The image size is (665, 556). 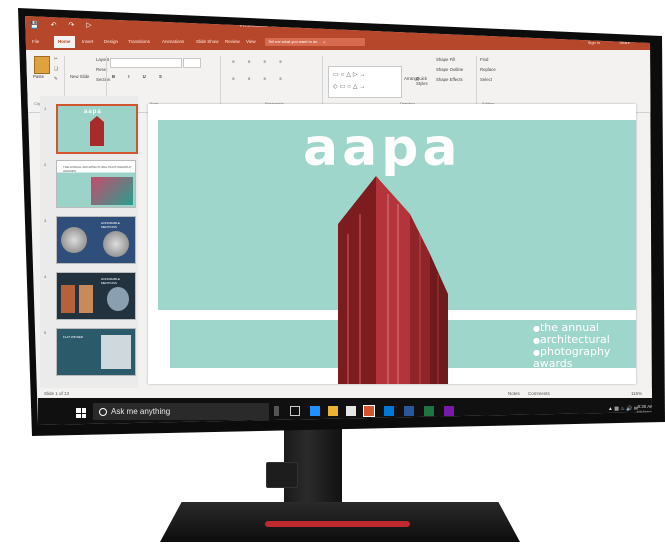 What do you see at coordinates (423, 81) in the screenshot?
I see `quick-styles-button: Quick Styles` at bounding box center [423, 81].